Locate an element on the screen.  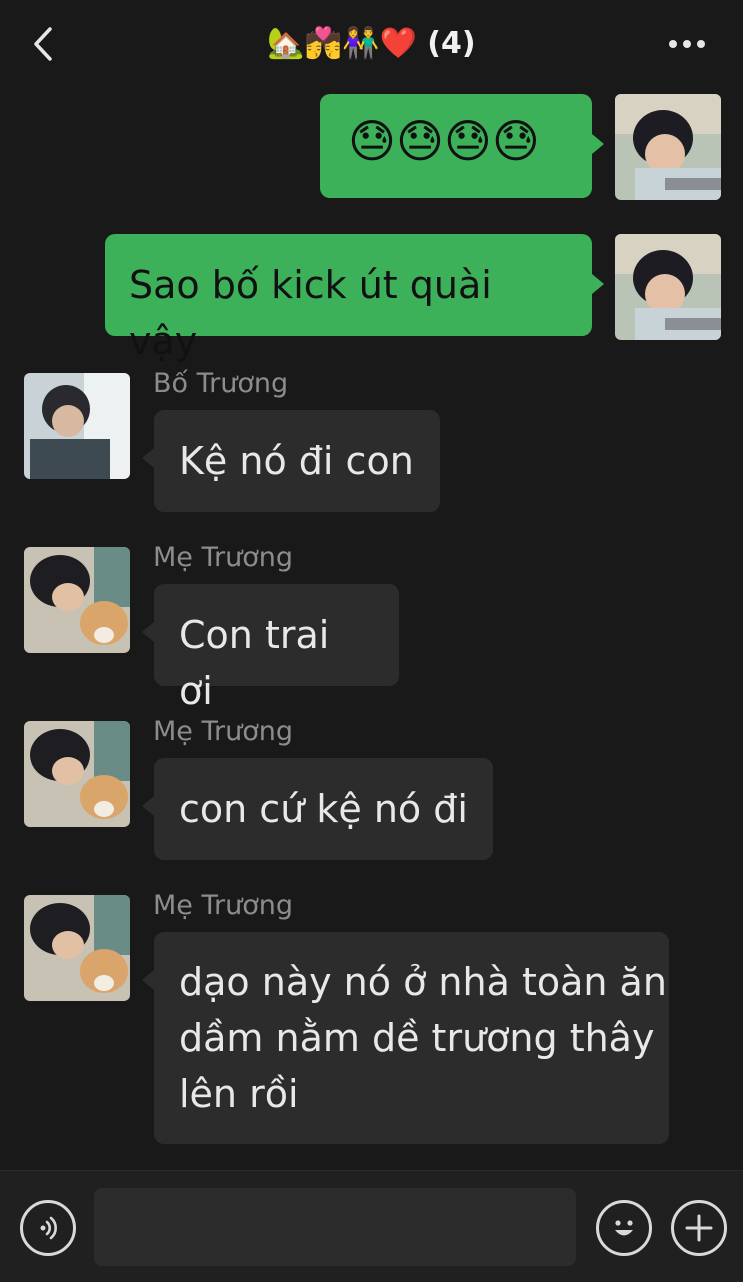
outgoing-message-bubble: 😓😓😓😓 is located at coordinates (462, 146).